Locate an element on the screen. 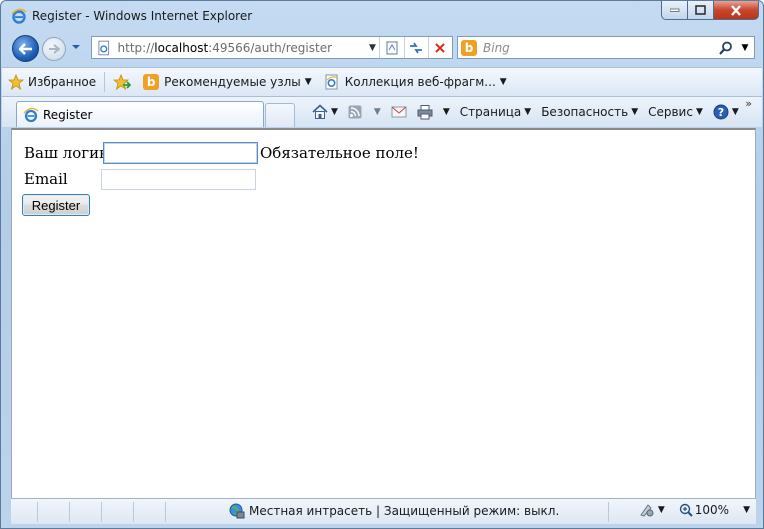 The height and width of the screenshot is (529, 764). protected-mode-button: ▼ is located at coordinates (651, 510).